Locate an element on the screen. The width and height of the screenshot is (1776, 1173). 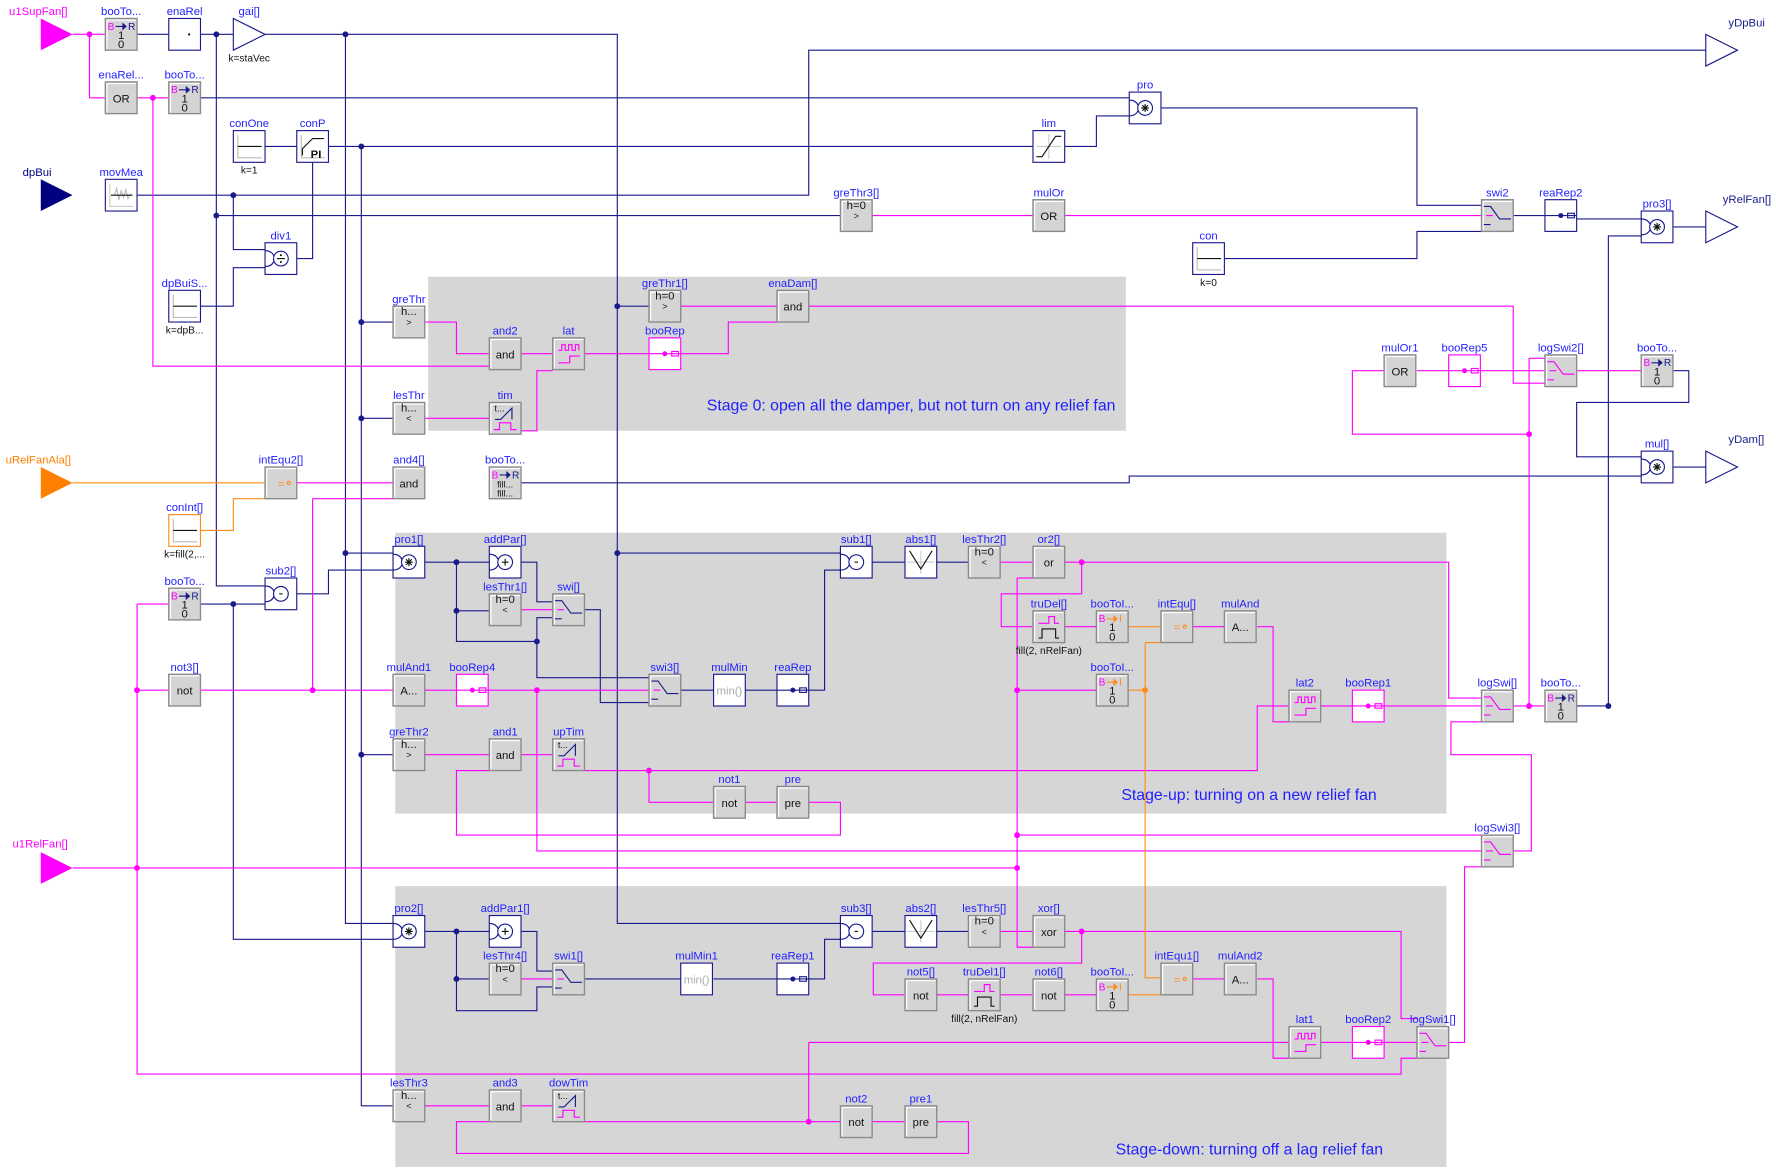
block-and1: and1 and is located at coordinates (505, 749).